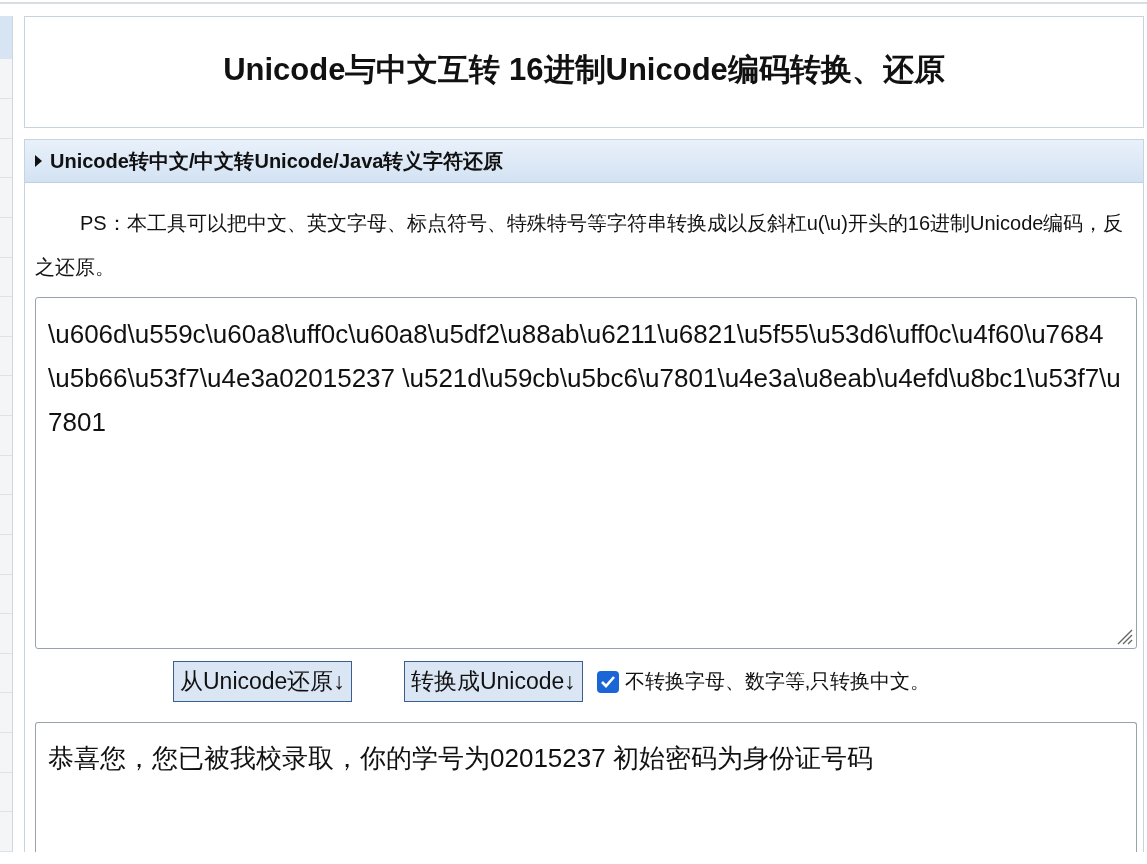 The width and height of the screenshot is (1147, 864). I want to click on convert-button: 从Unicode还原↓, so click(262, 681).